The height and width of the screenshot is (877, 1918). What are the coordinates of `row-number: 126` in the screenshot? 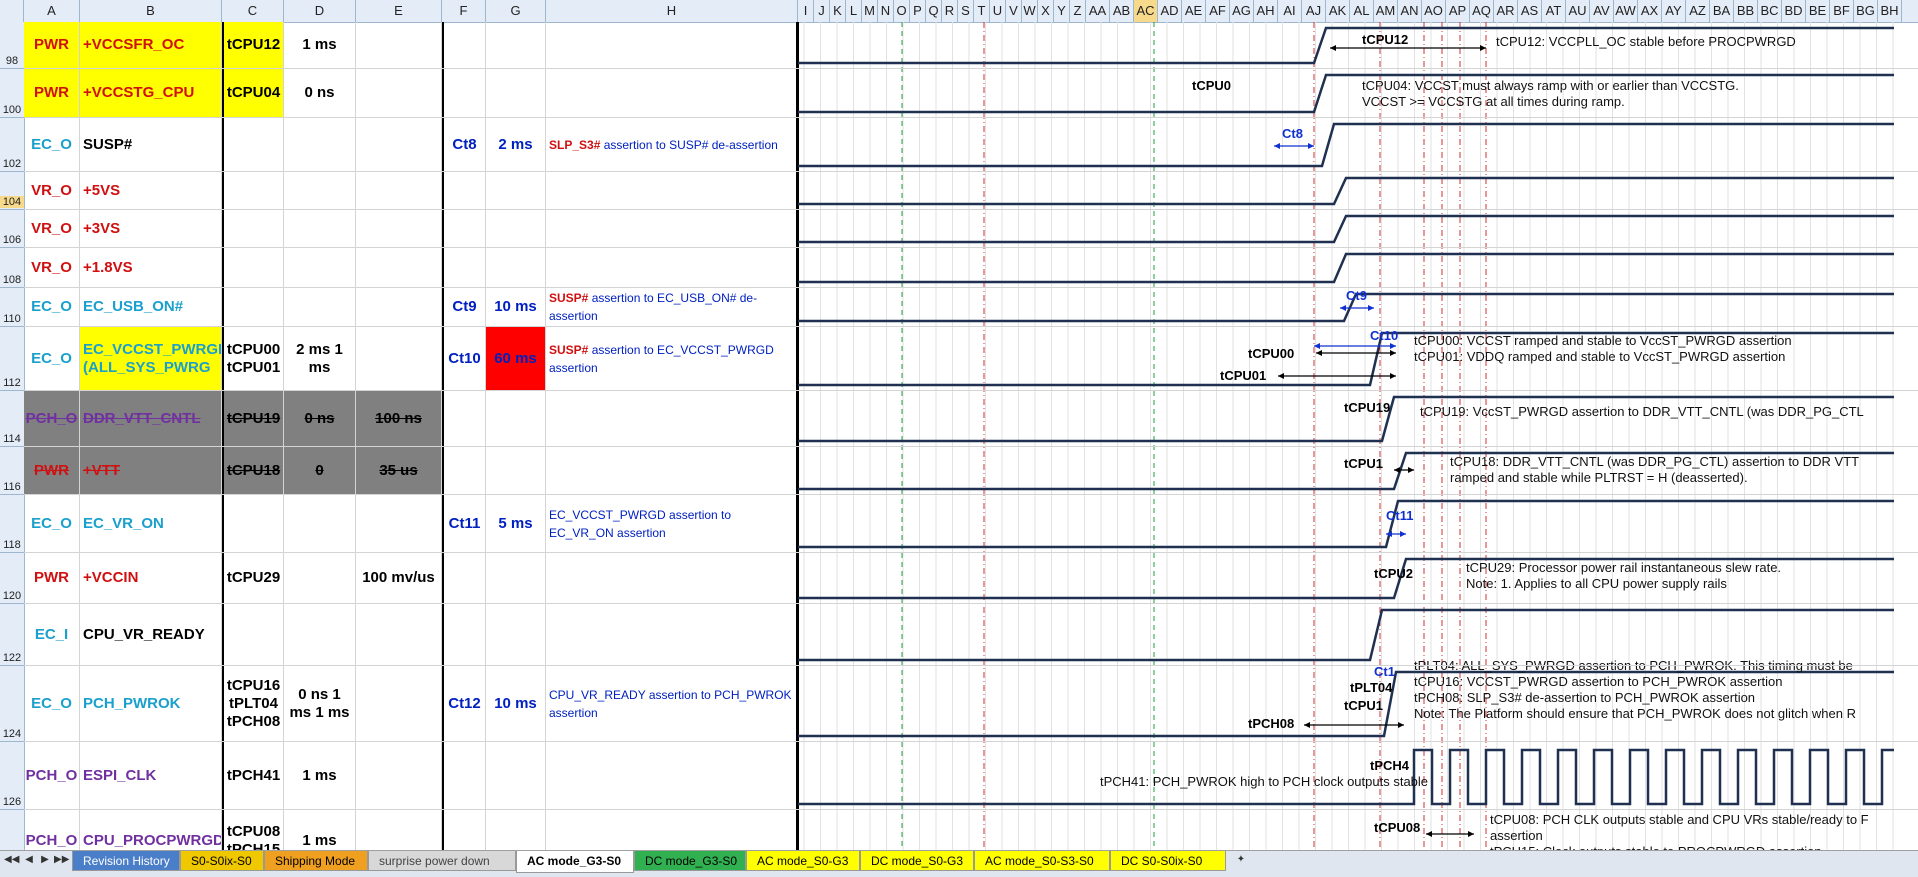 It's located at (12, 802).